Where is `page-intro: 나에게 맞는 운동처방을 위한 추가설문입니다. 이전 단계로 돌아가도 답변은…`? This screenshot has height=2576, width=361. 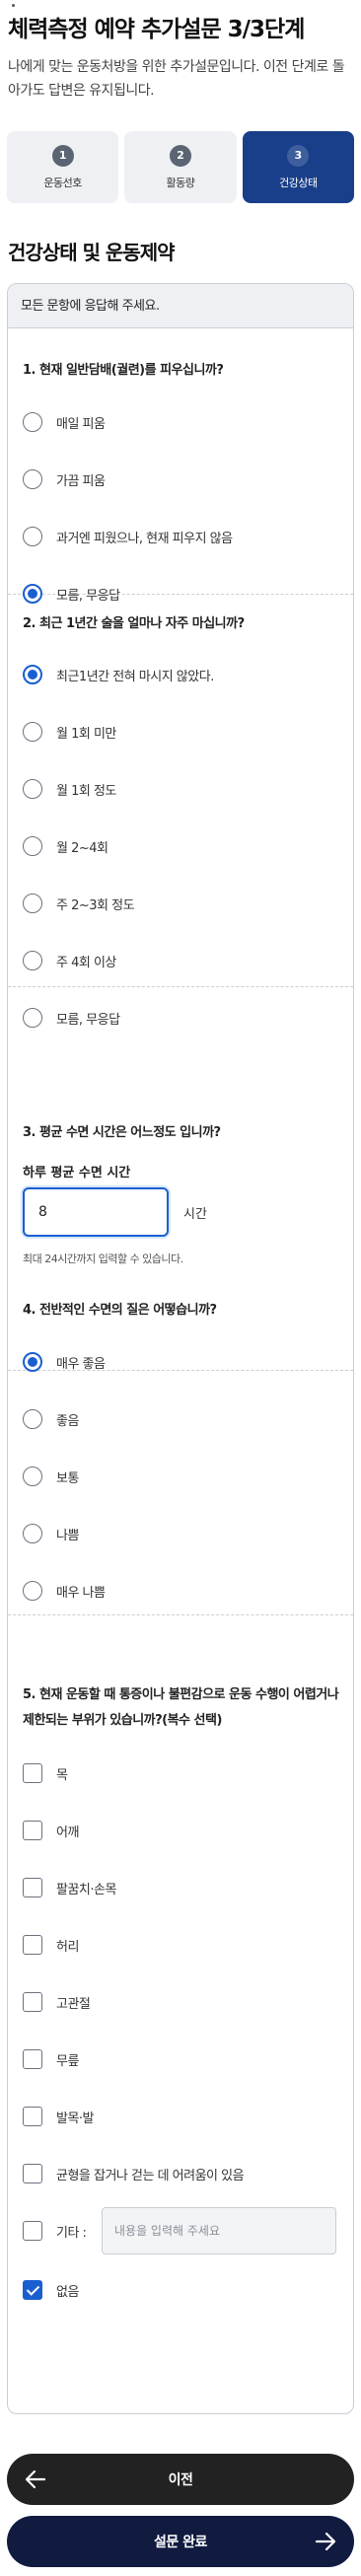 page-intro: 나에게 맞는 운동처방을 위한 추가설문입니다. 이전 단계로 돌아가도 답변은… is located at coordinates (177, 79).